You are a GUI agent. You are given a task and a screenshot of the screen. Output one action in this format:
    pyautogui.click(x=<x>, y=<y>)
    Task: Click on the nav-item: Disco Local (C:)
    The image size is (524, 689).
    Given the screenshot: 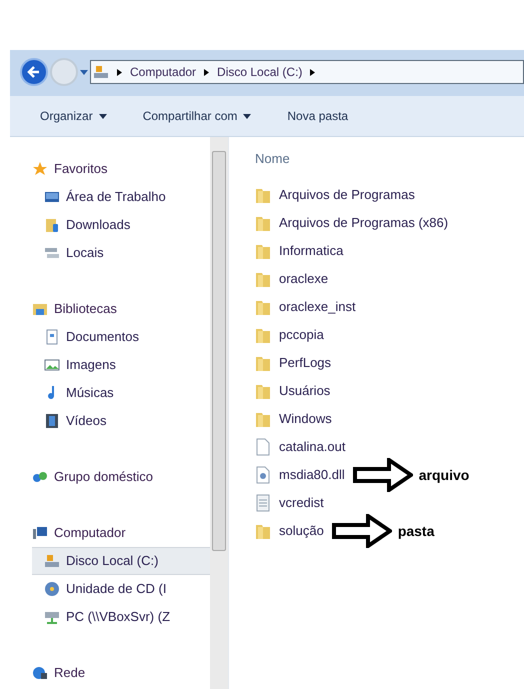 What is the action you would take?
    pyautogui.click(x=121, y=561)
    